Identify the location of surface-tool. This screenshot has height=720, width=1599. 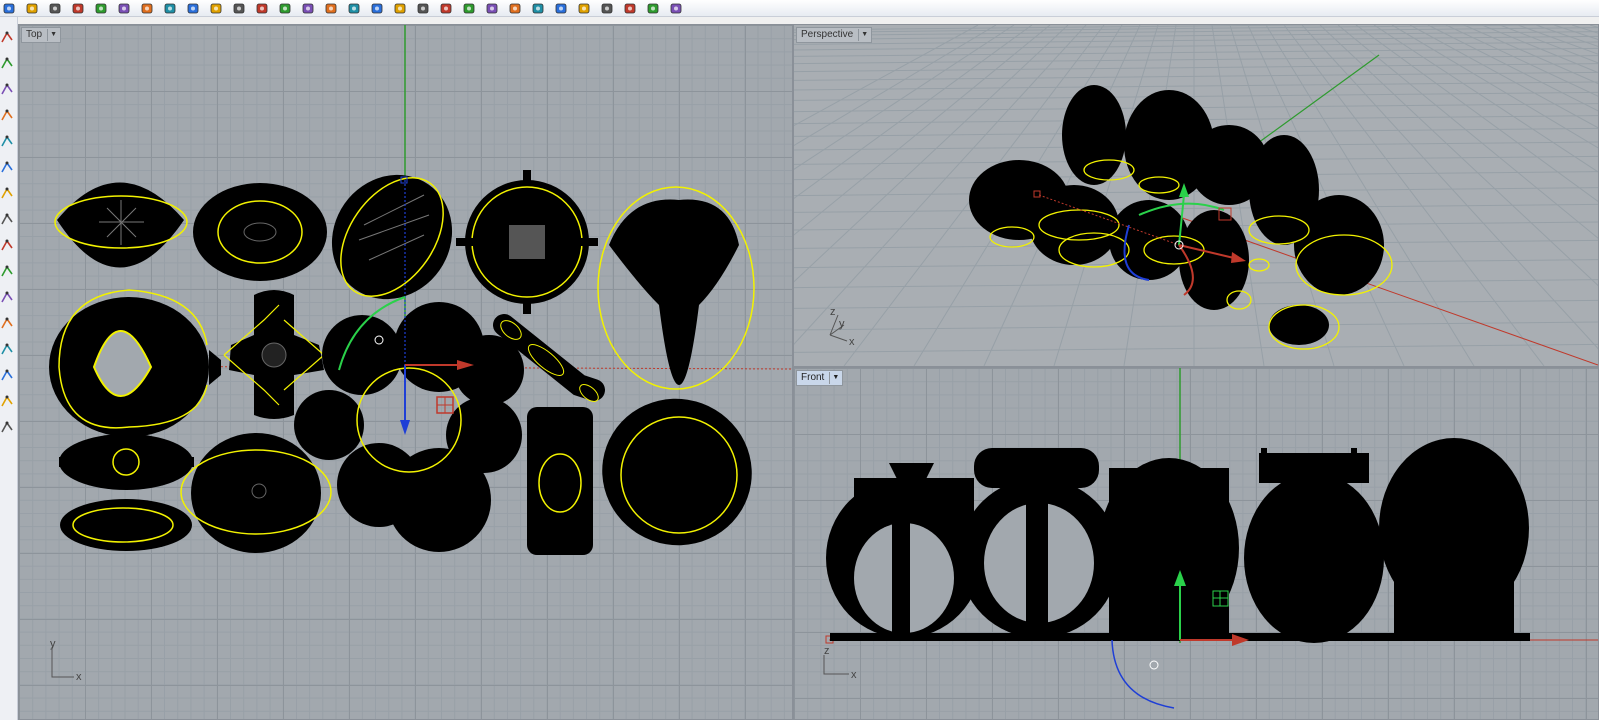
(7, 218).